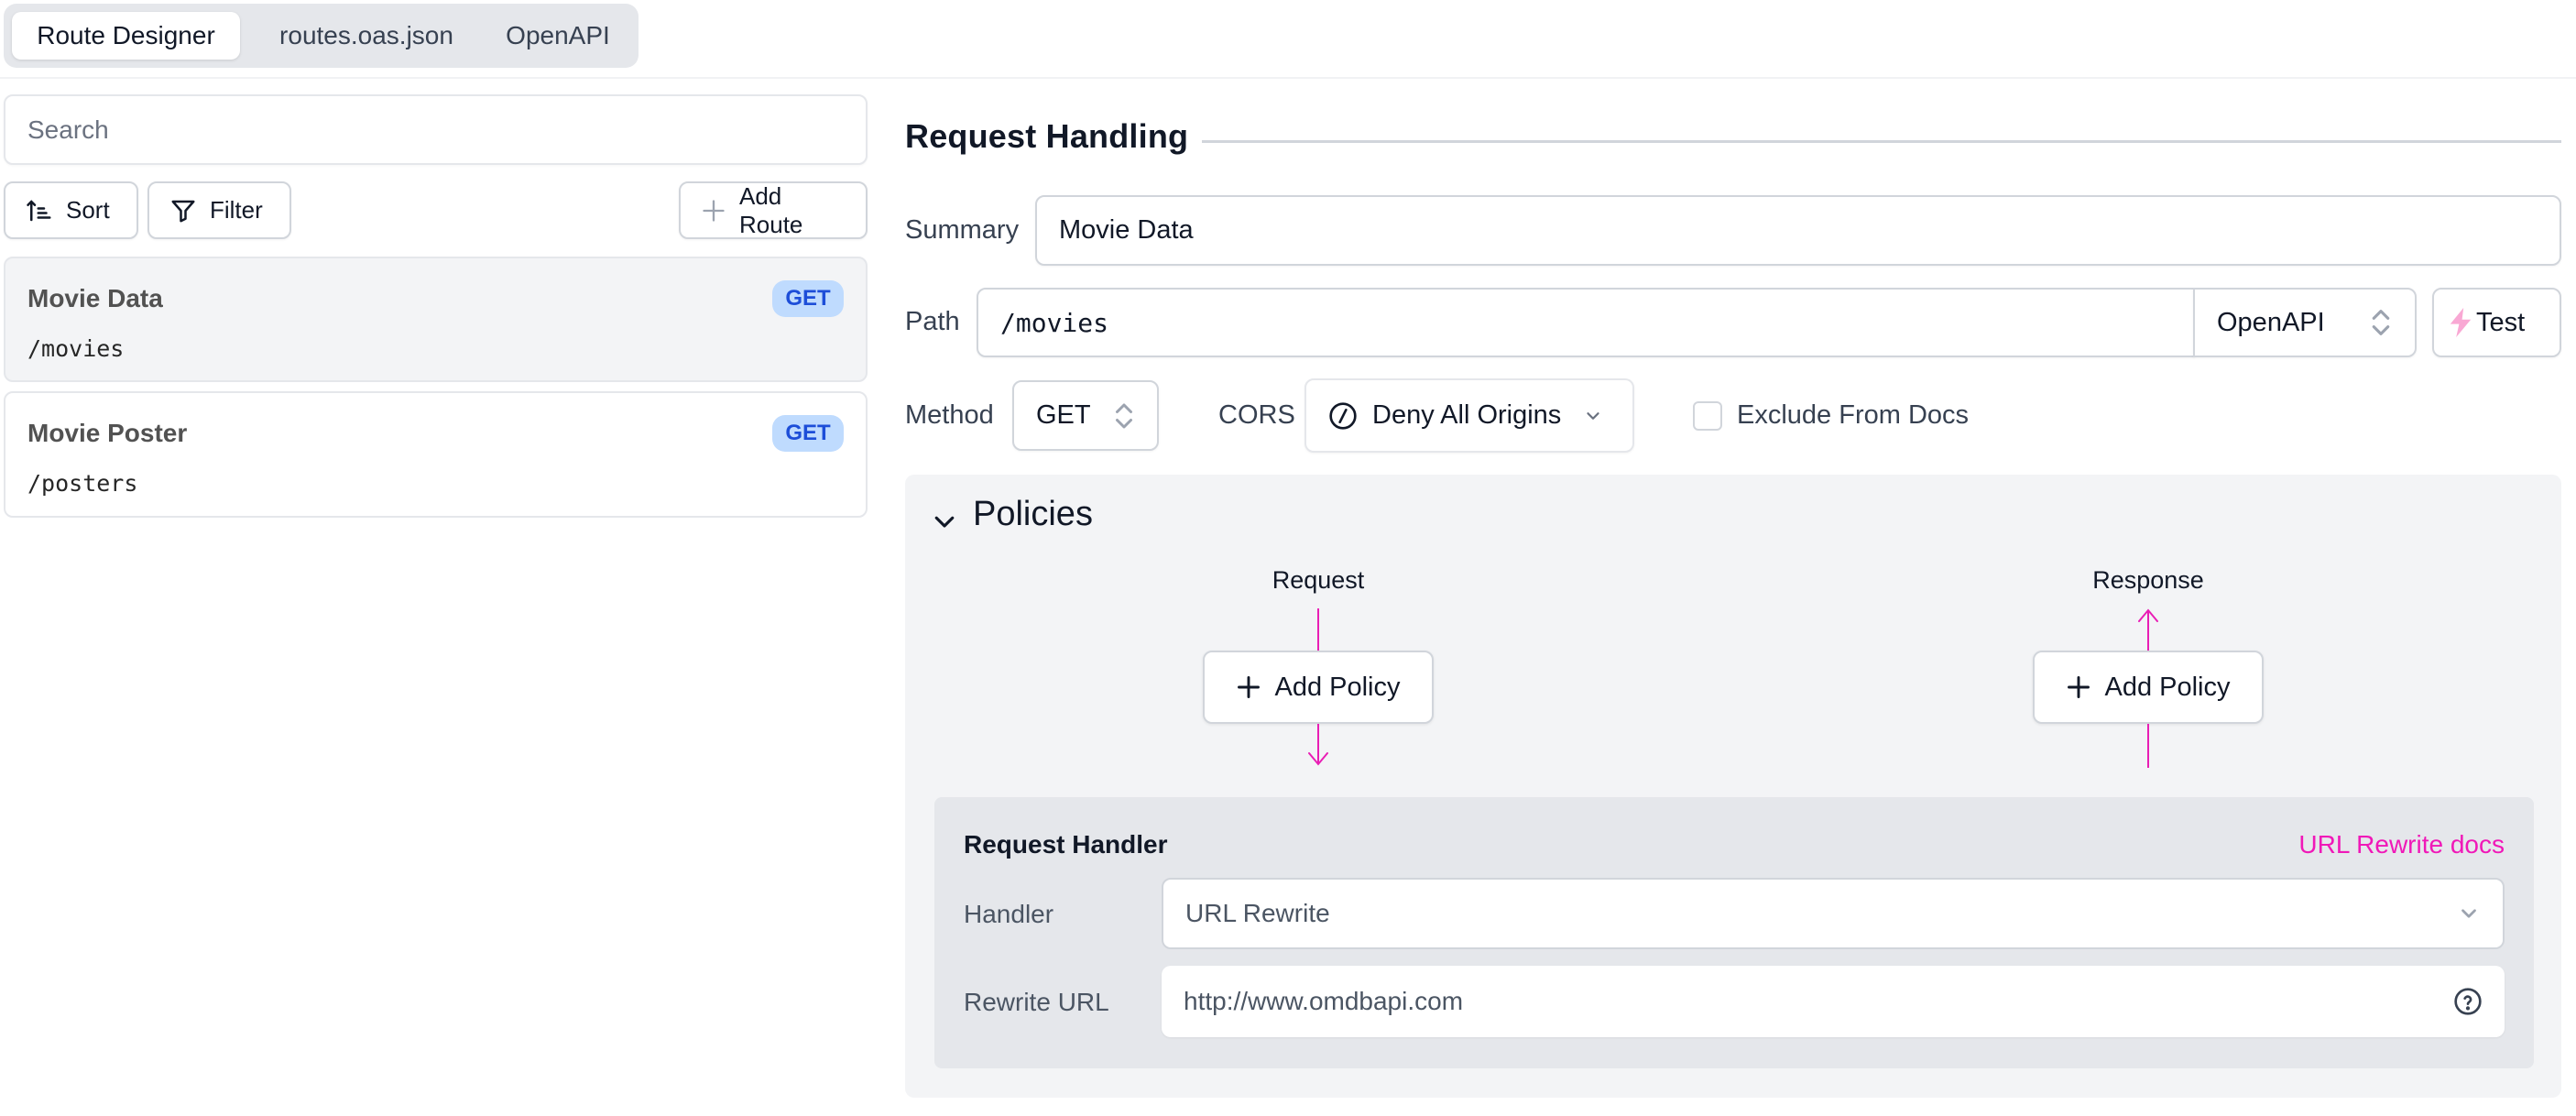 The height and width of the screenshot is (1116, 2576). What do you see at coordinates (76, 348) in the screenshot?
I see `route-path: /movies` at bounding box center [76, 348].